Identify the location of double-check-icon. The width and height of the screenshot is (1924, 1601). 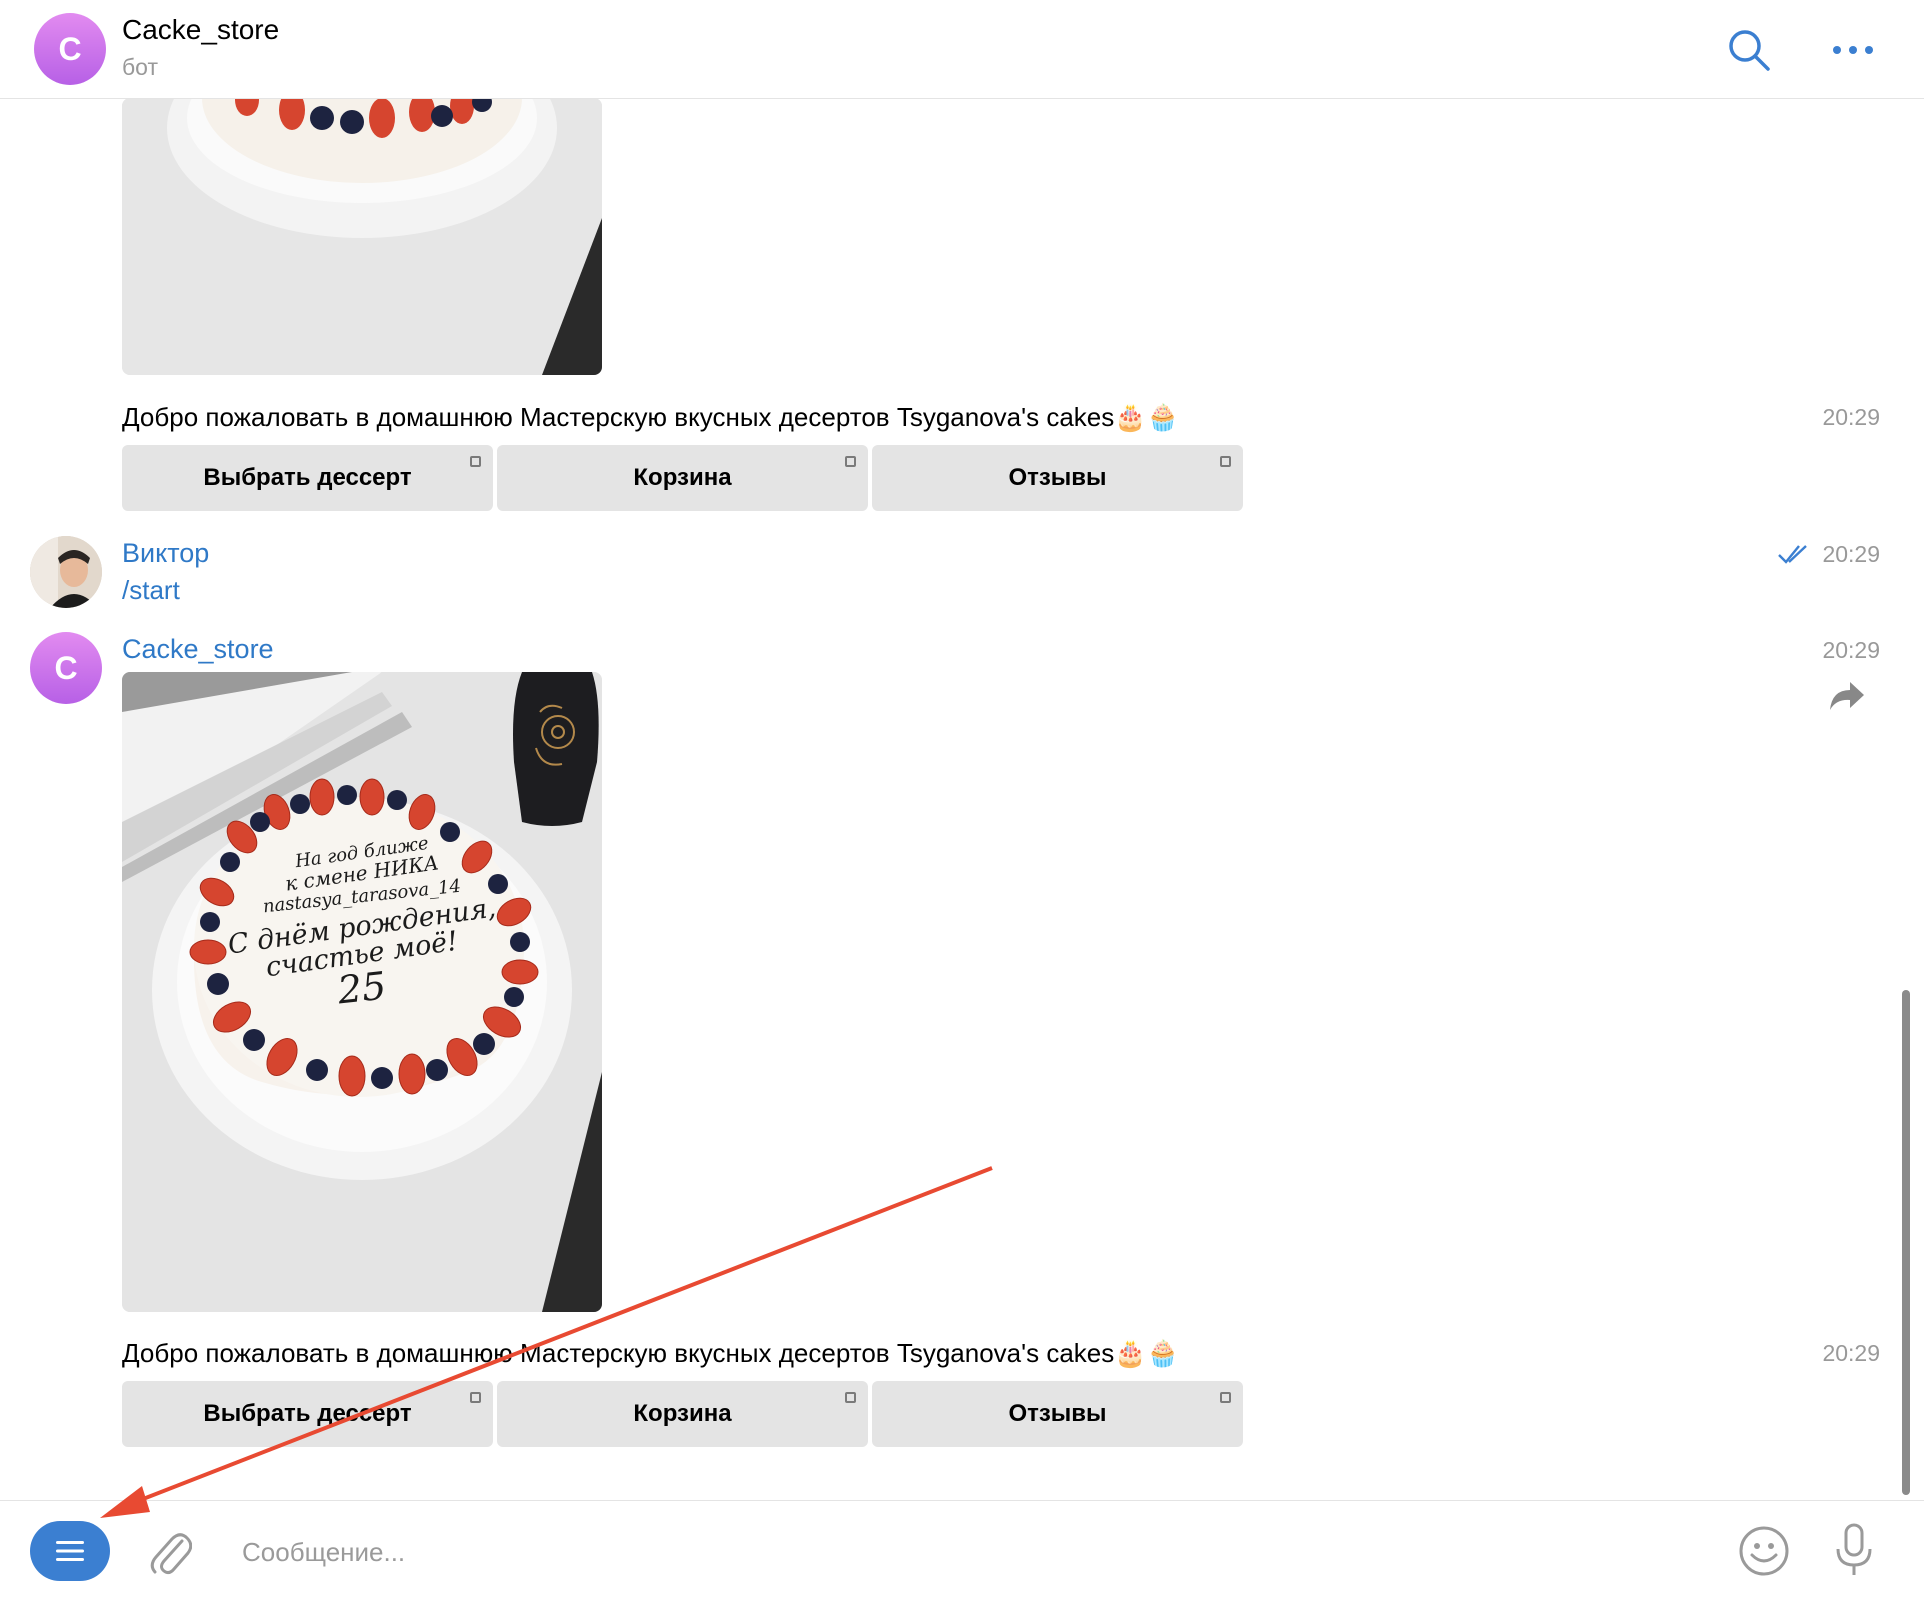
(1793, 556).